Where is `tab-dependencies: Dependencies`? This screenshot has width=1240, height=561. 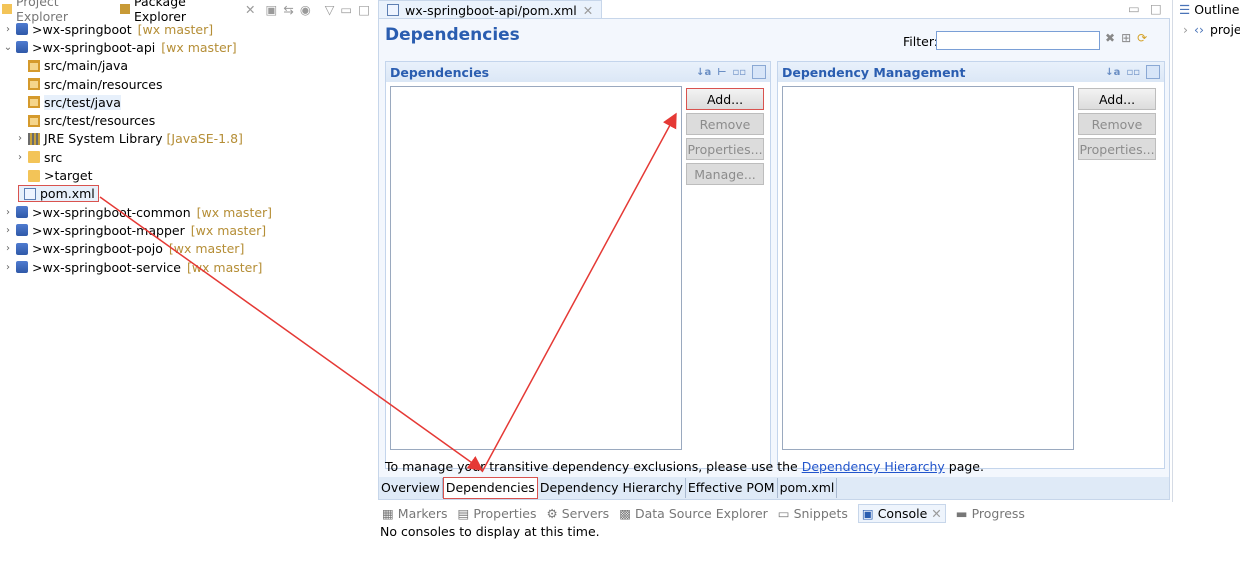 tab-dependencies: Dependencies is located at coordinates (490, 488).